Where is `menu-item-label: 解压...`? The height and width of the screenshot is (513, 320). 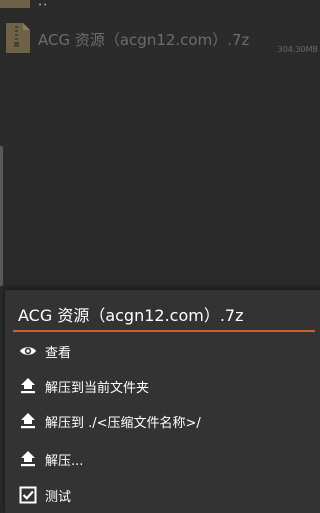
menu-item-label: 解压... is located at coordinates (64, 461).